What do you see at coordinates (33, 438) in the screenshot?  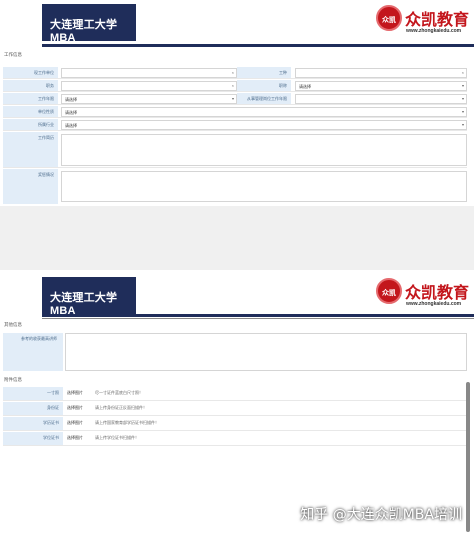 I see `field-label: 学位证书` at bounding box center [33, 438].